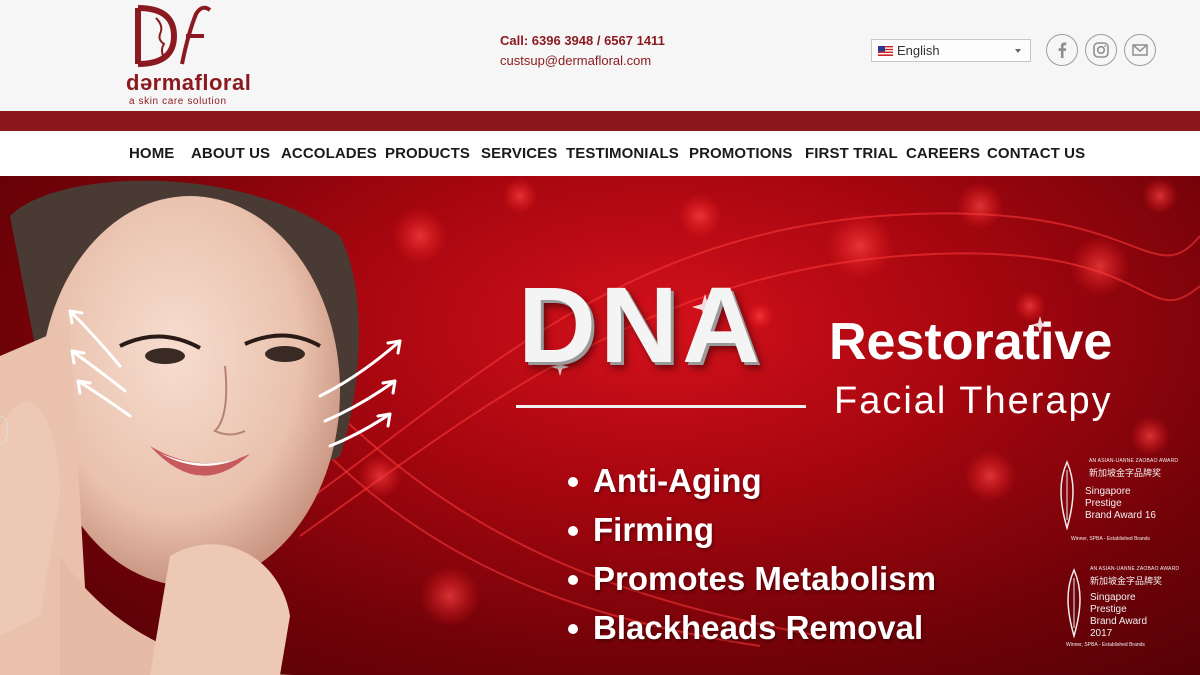 This screenshot has height=675, width=1200. What do you see at coordinates (582, 41) in the screenshot?
I see `phone-number: Call: 6396 3948 / 6567 1411` at bounding box center [582, 41].